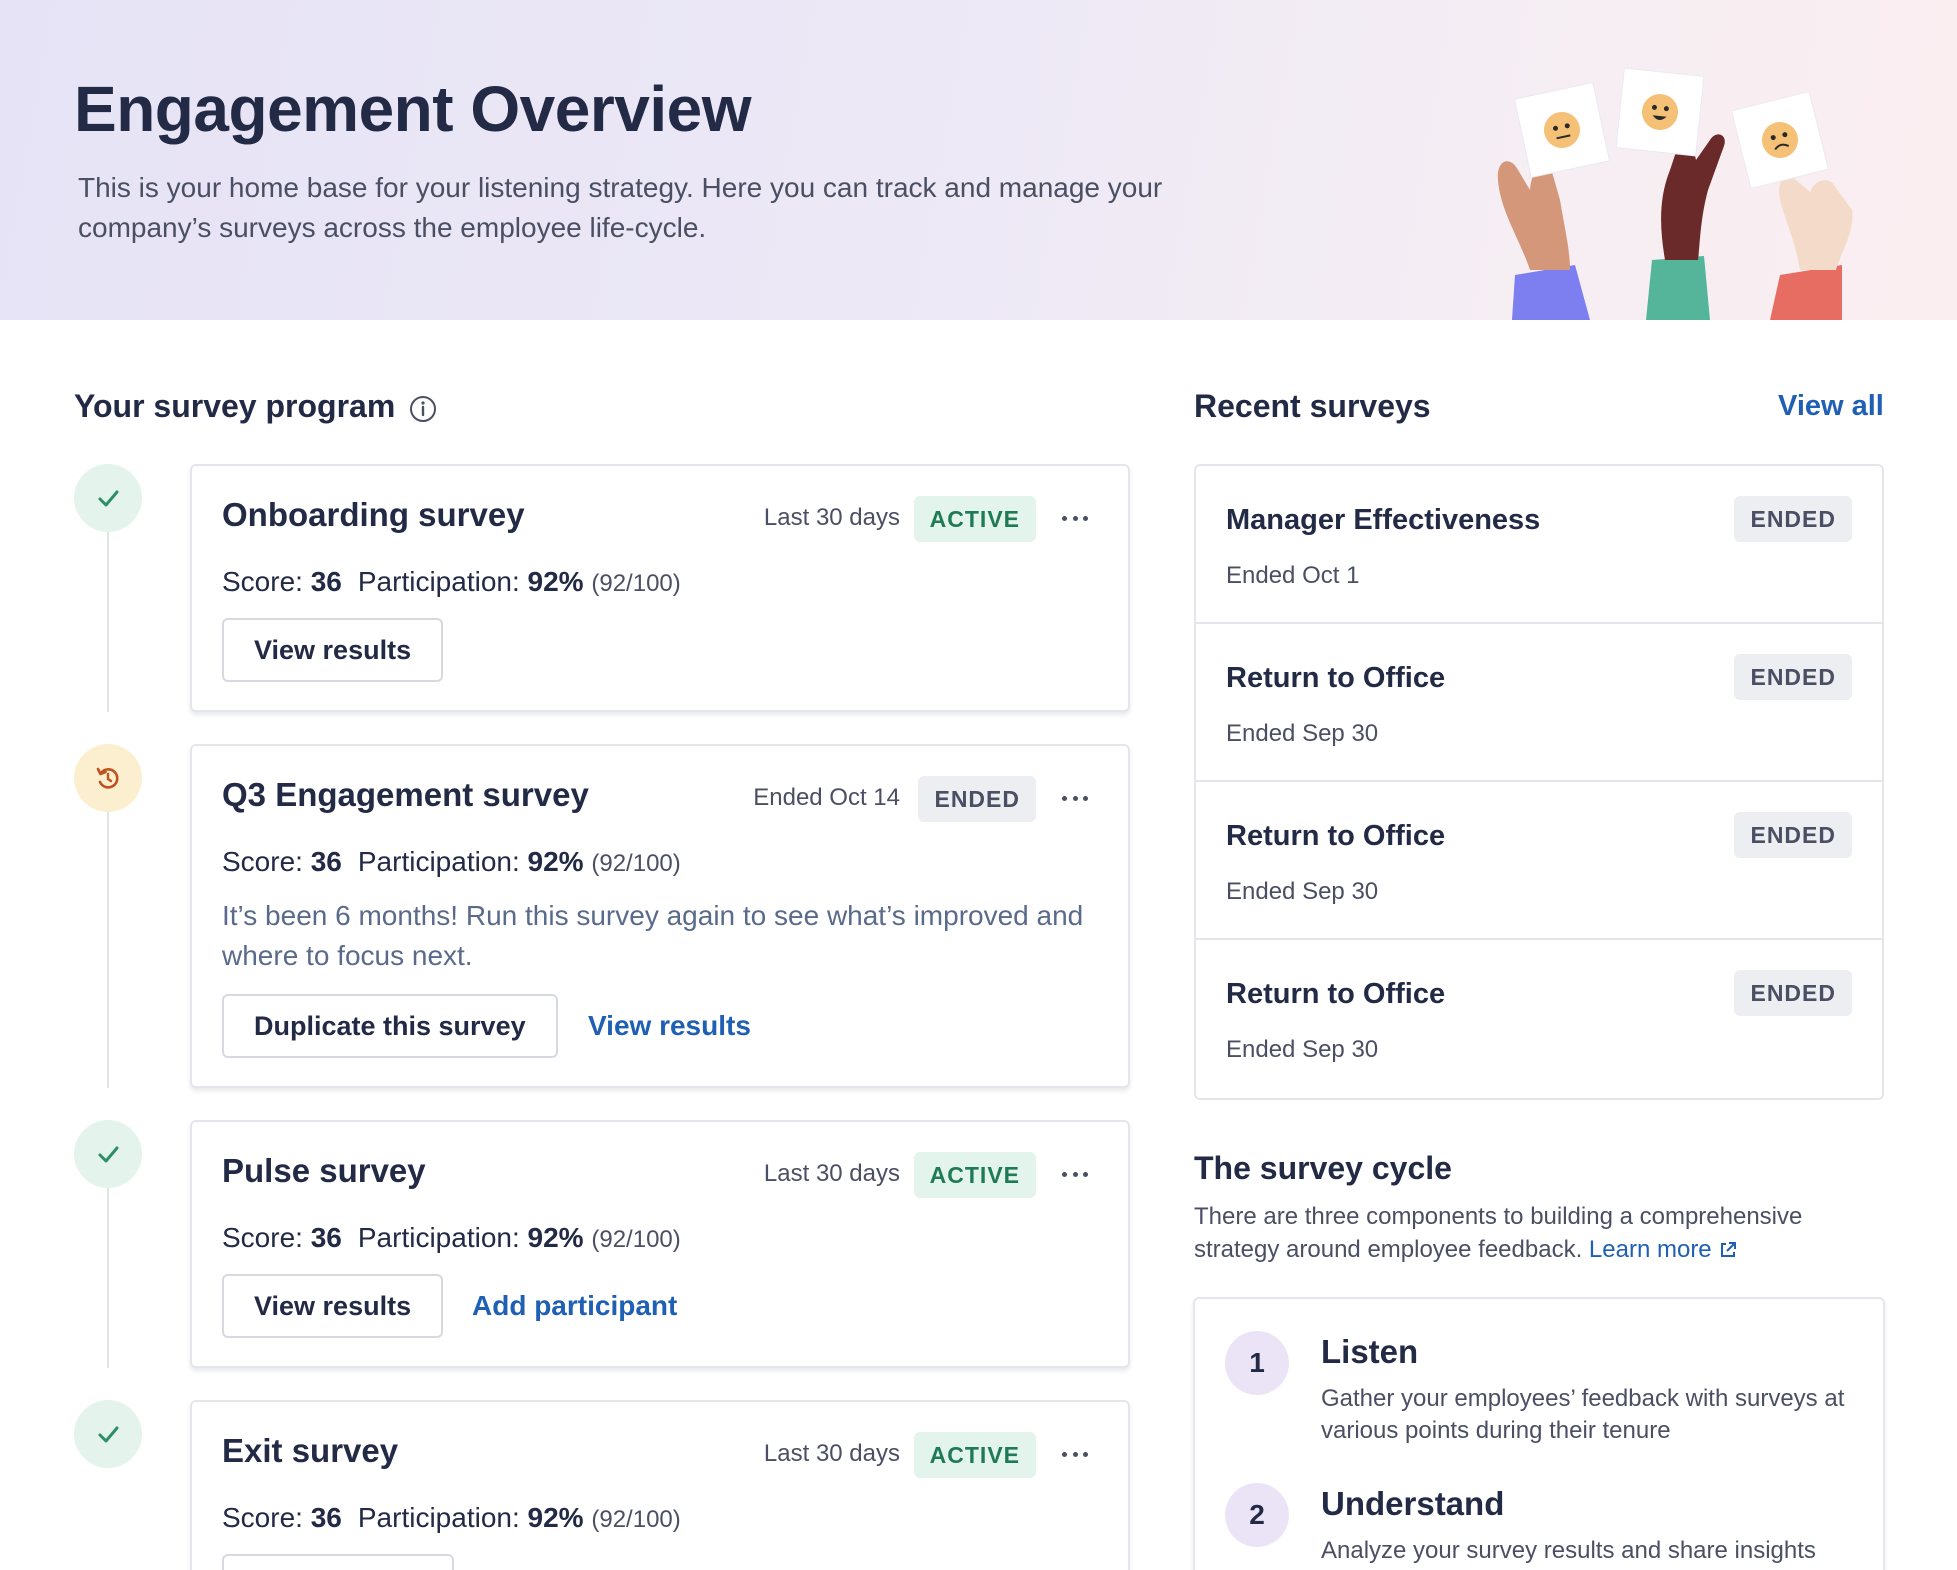  What do you see at coordinates (1831, 406) in the screenshot?
I see `view-all-link: View all` at bounding box center [1831, 406].